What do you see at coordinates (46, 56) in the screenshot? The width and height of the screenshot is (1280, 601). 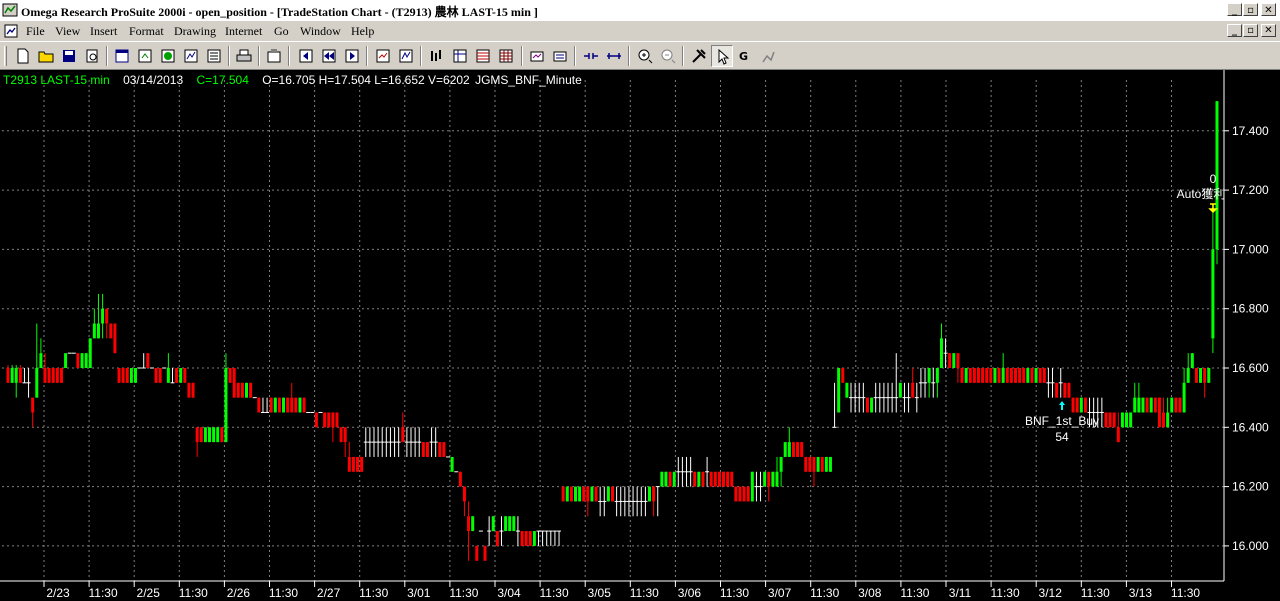 I see `open-folder-icon` at bounding box center [46, 56].